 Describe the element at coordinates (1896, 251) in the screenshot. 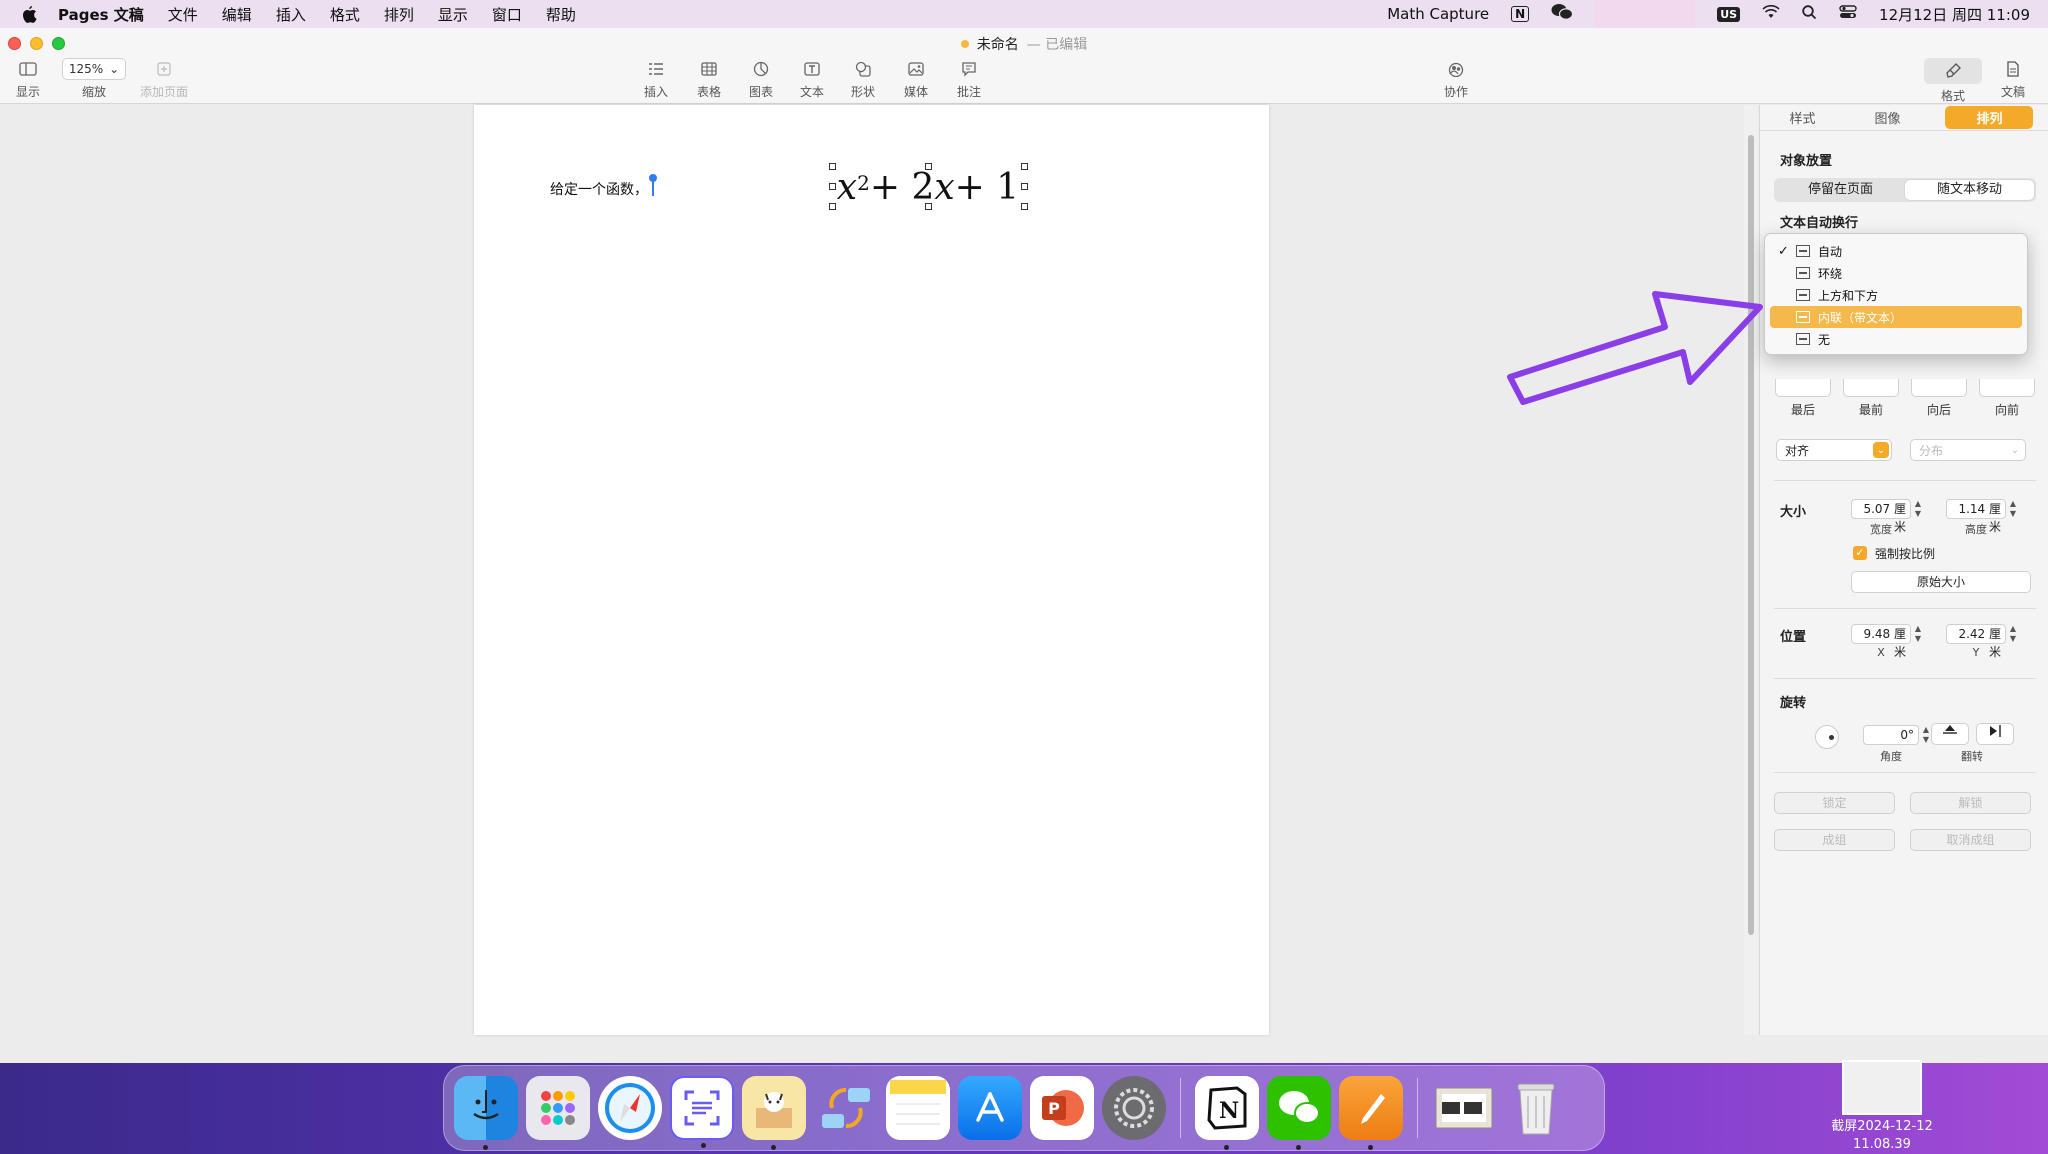

I see `wrap-option-auto: ✓ 自动` at that location.